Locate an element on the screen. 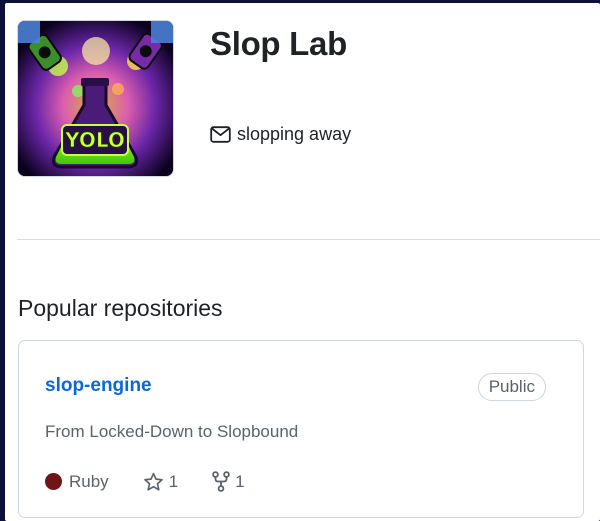 This screenshot has height=521, width=600. organization-email: slopping away is located at coordinates (280, 134).